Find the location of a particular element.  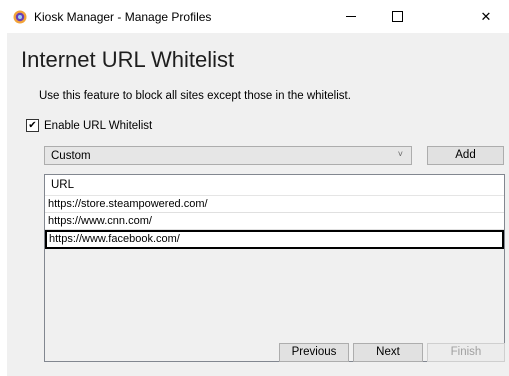

minimize-button is located at coordinates (351, 16).